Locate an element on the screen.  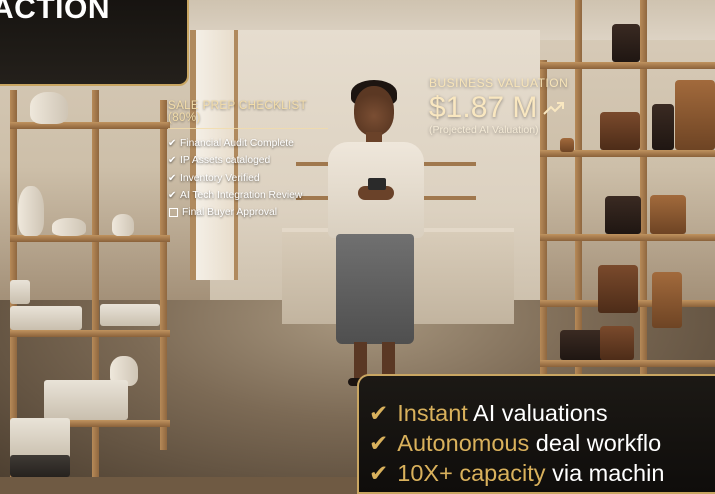
left-shelf-post is located at coordinates (163, 275).